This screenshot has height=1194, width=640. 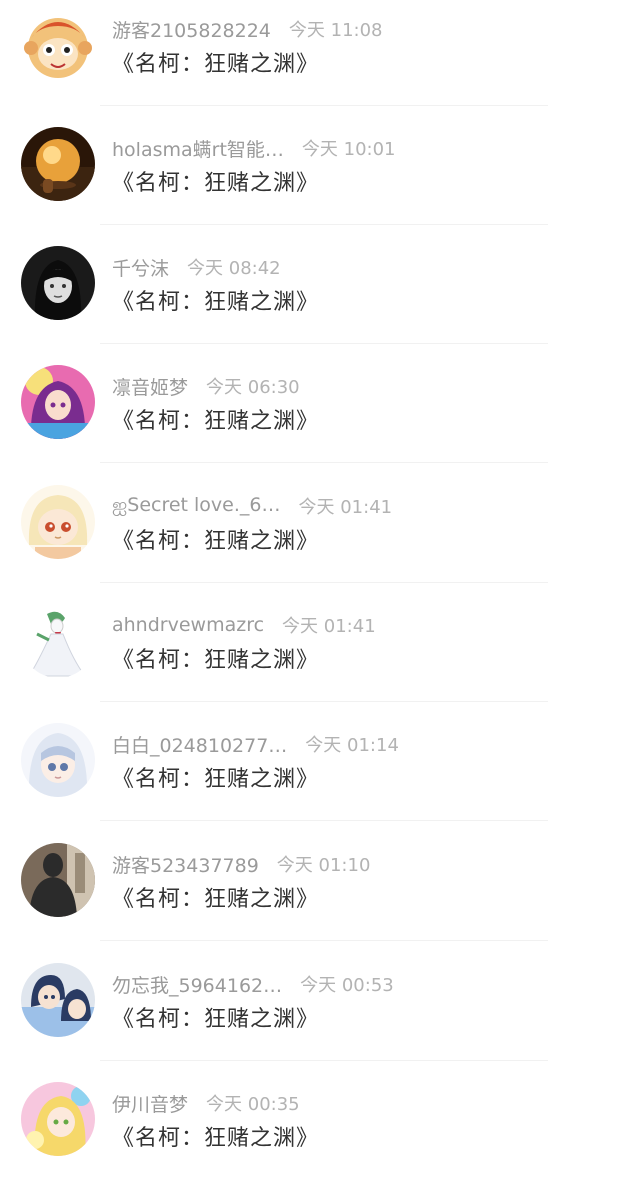 What do you see at coordinates (58, 402) in the screenshot?
I see `purple-anime-girl-avatar-icon` at bounding box center [58, 402].